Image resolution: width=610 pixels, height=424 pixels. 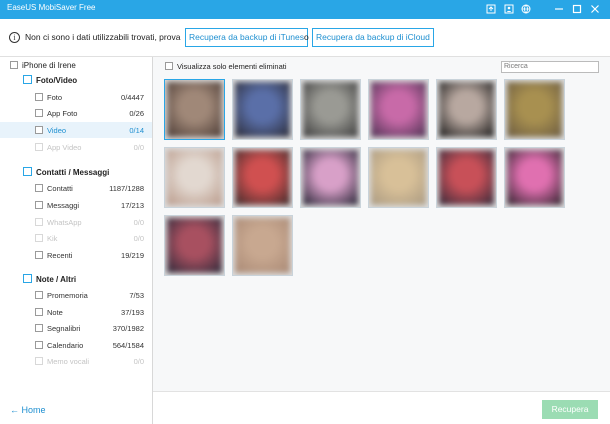 I want to click on sidebar-item-kik: Kik 0/0, so click(x=76, y=238).